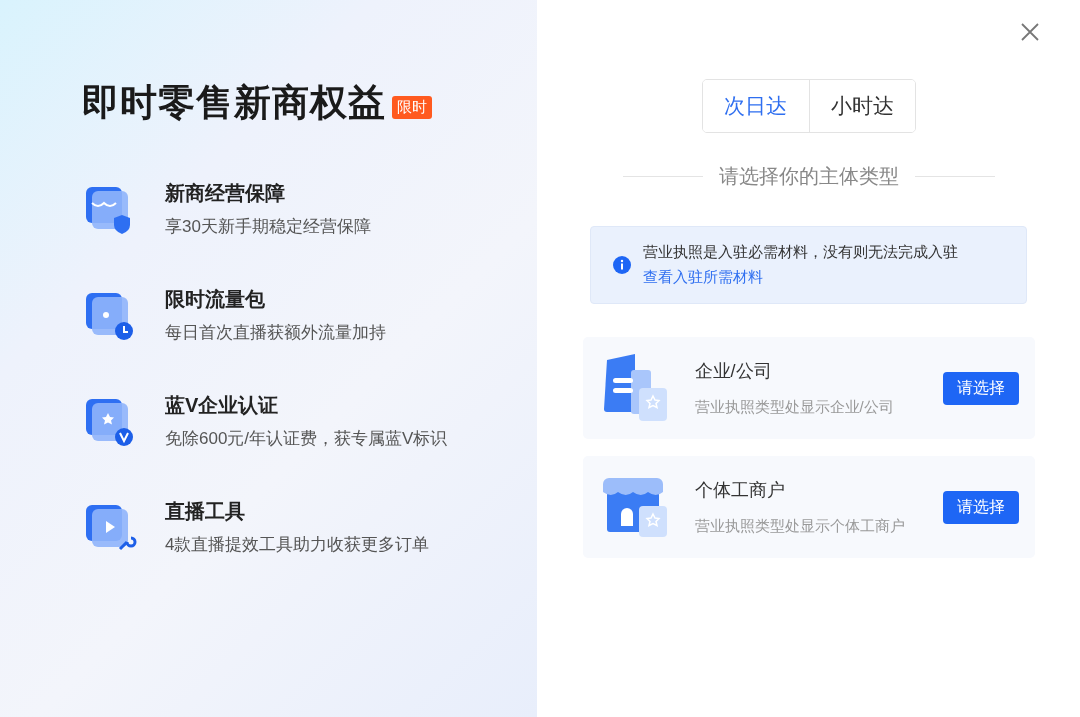  I want to click on benefit-title: 蓝V企业认证, so click(222, 405).